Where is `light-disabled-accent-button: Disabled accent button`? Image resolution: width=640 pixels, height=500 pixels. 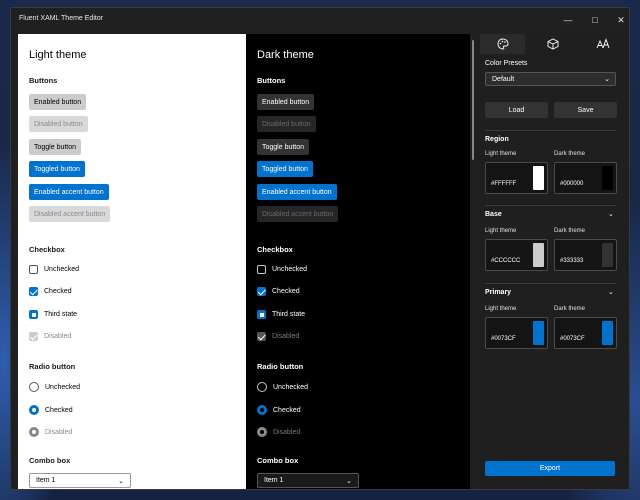 light-disabled-accent-button: Disabled accent button is located at coordinates (70, 214).